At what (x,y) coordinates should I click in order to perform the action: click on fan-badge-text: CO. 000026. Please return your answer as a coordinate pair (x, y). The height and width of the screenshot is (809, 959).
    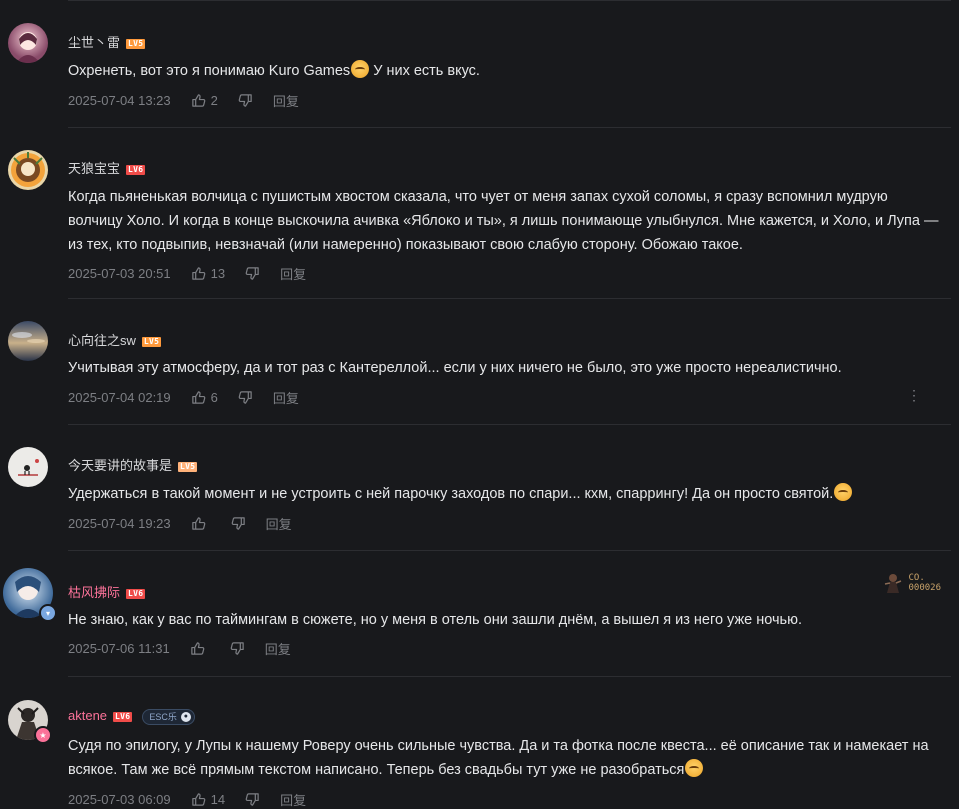
    Looking at the image, I should click on (924, 583).